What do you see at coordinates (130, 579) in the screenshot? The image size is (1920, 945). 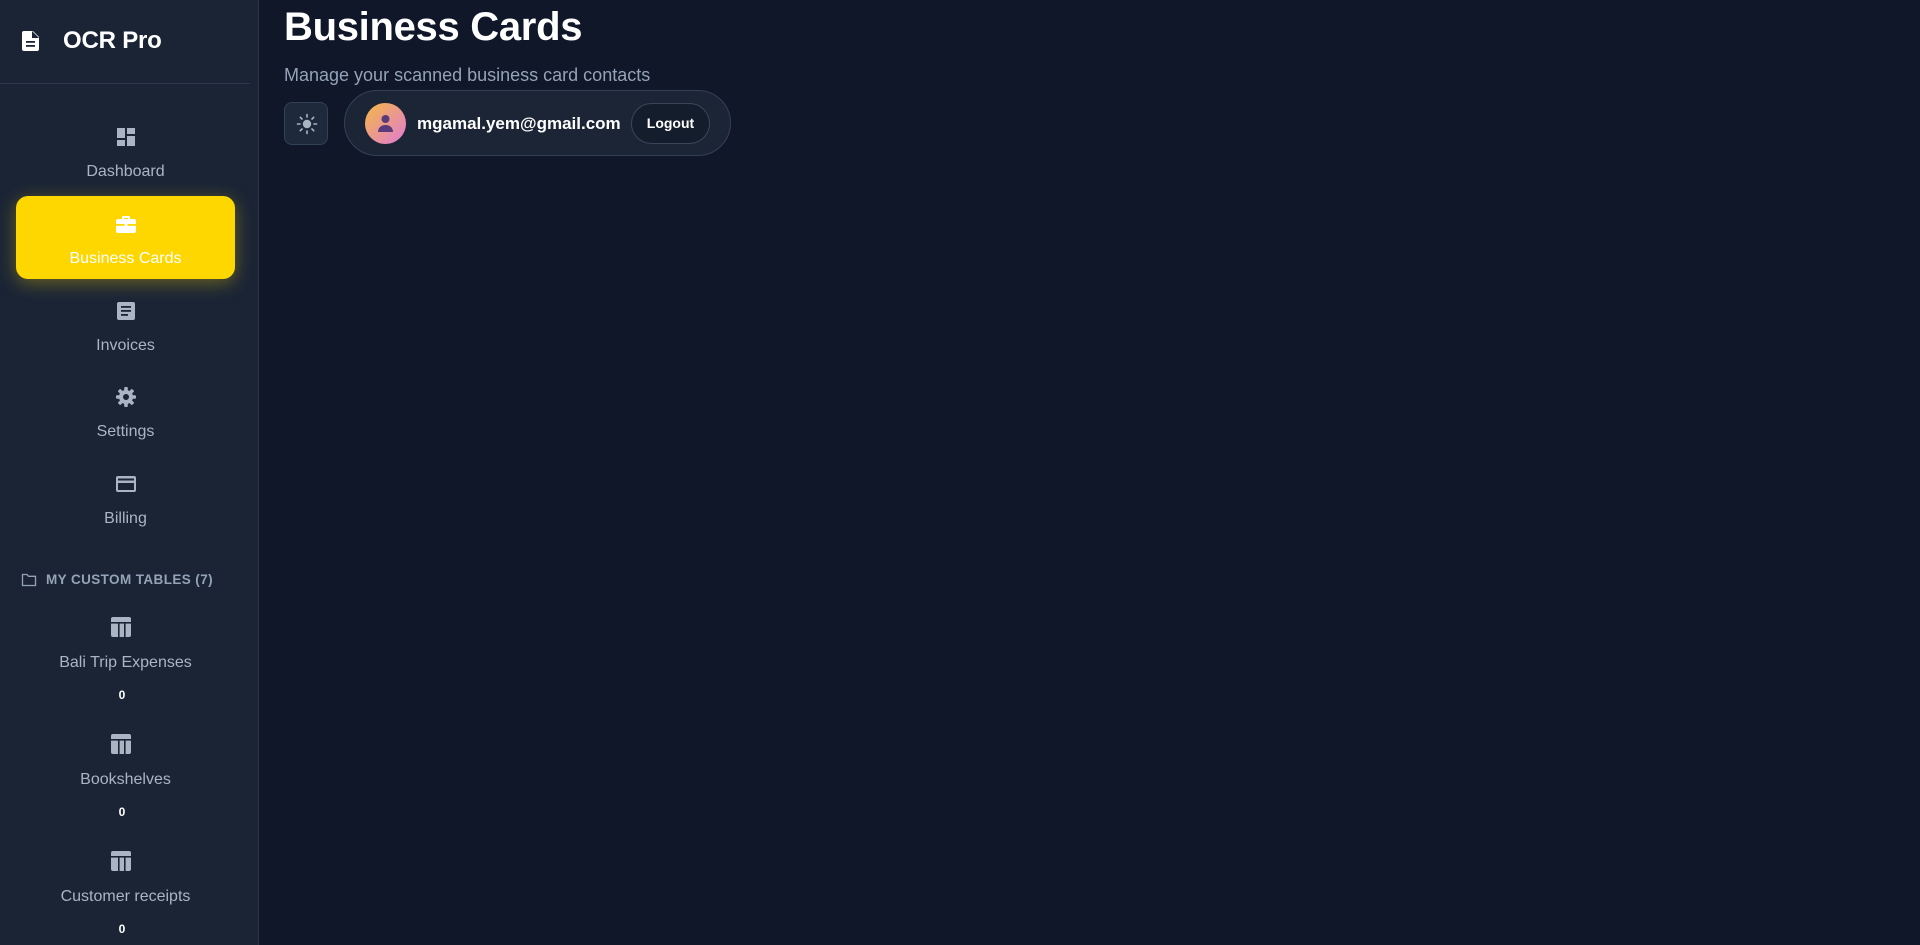 I see `custom-tables-label: MY CUSTOM TABLES (7)` at bounding box center [130, 579].